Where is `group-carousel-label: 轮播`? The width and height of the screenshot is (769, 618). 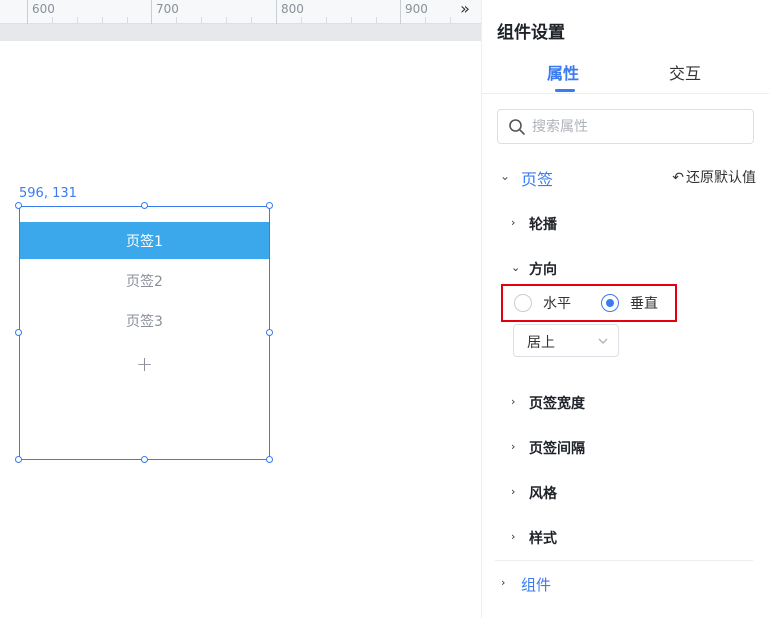
group-carousel-label: 轮播 is located at coordinates (543, 225).